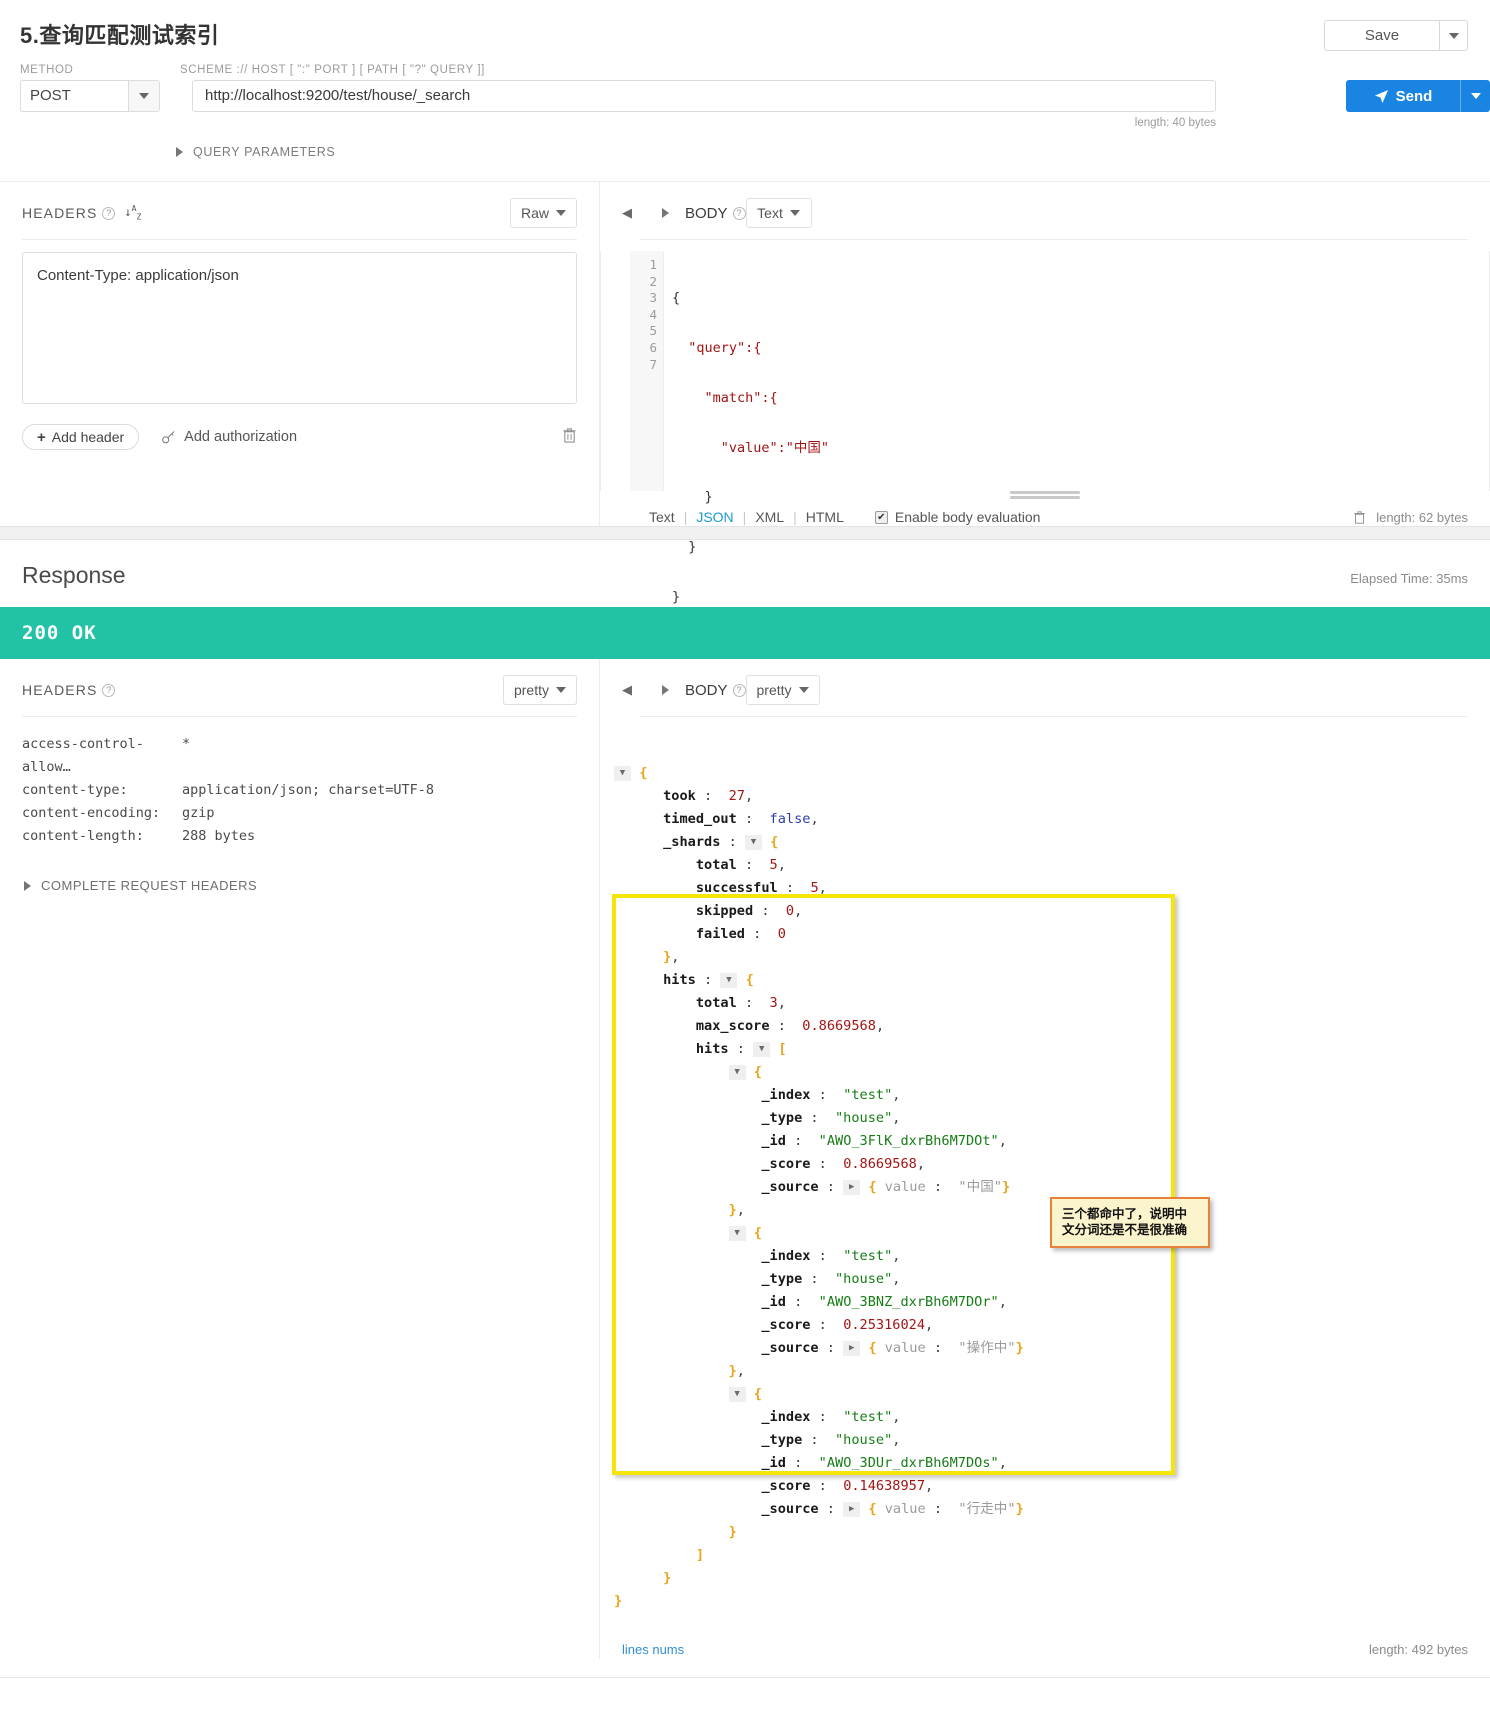  Describe the element at coordinates (736, 888) in the screenshot. I see `json-key-shards-successful: successful` at that location.